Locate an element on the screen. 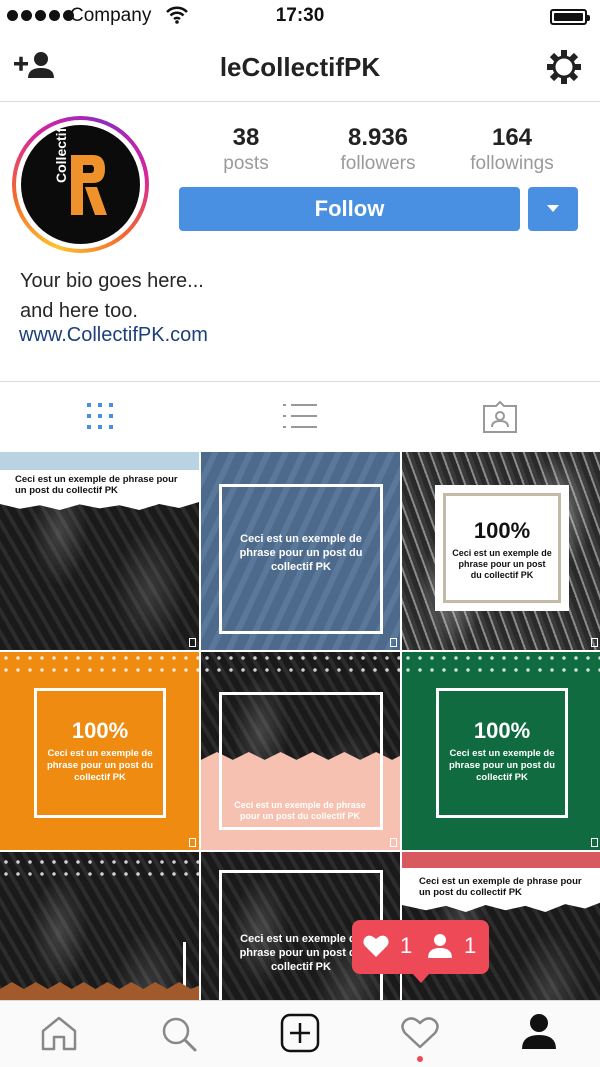 This screenshot has width=600, height=1067. chevron-down-icon is located at coordinates (553, 208).